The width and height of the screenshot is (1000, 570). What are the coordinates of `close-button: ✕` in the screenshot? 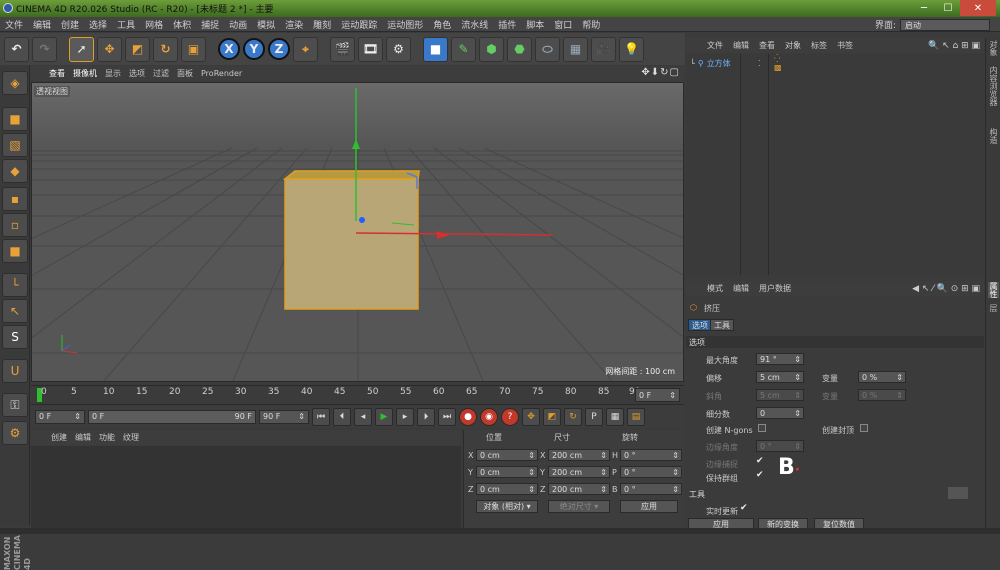 It's located at (978, 8).